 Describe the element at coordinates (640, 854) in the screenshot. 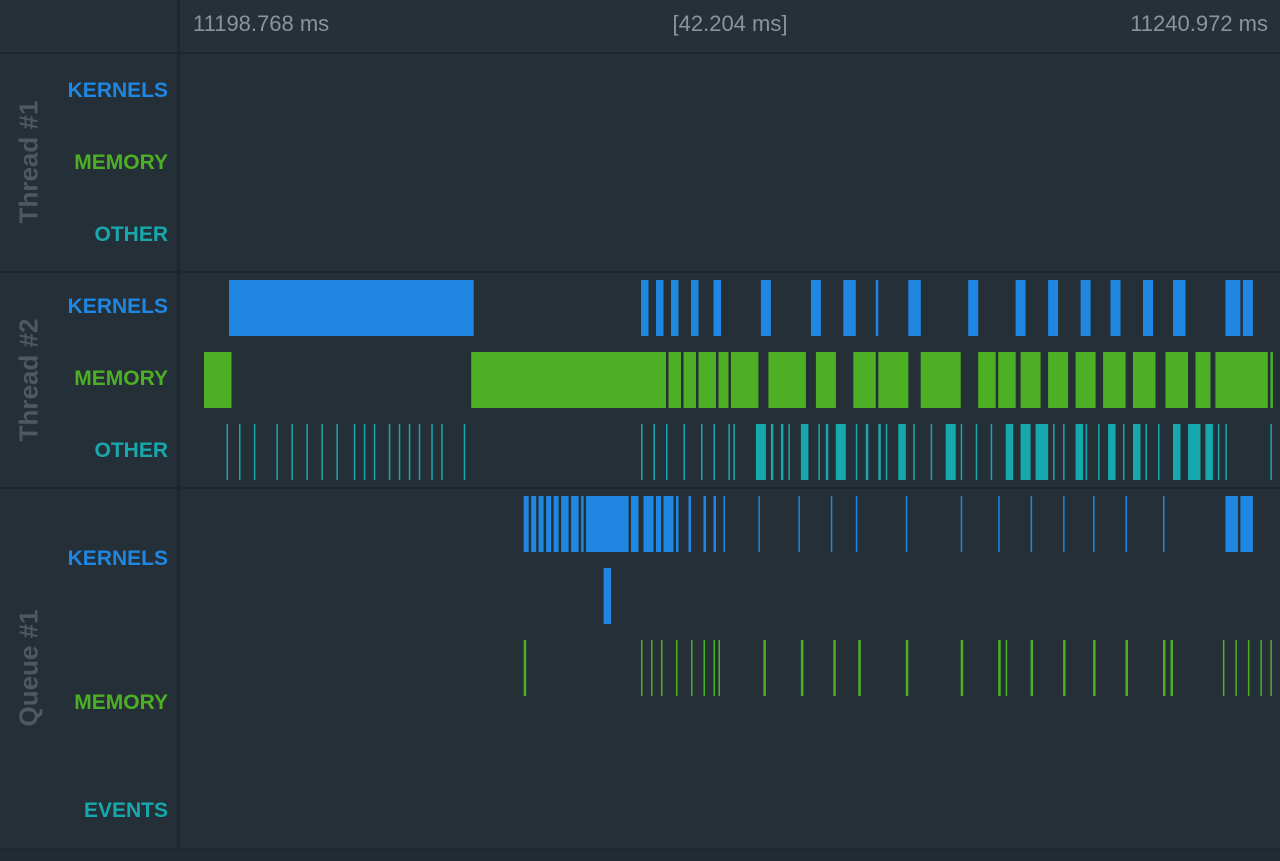

I see `horizontal-scrollbar` at that location.